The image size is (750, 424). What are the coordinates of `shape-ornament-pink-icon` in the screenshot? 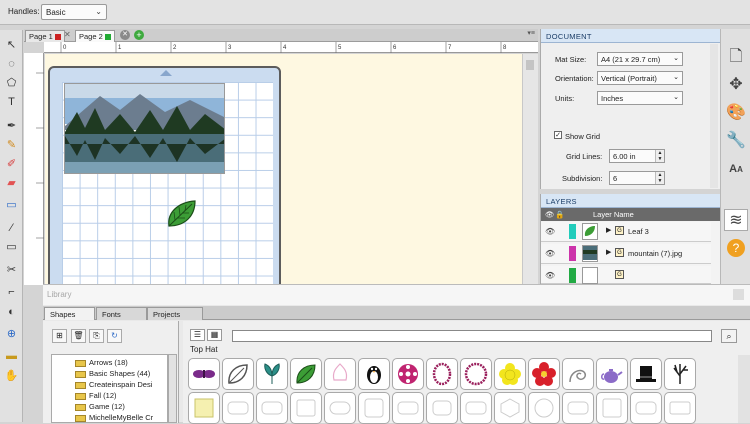 It's located at (340, 374).